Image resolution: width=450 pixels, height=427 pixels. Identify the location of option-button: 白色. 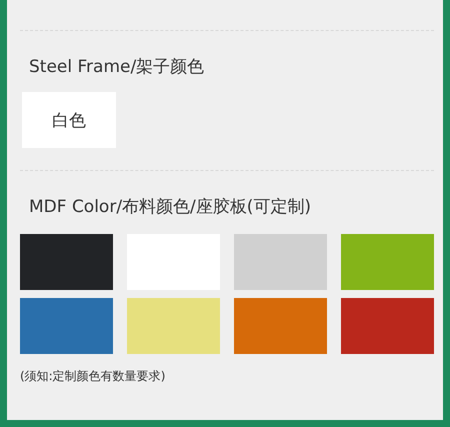
(69, 120).